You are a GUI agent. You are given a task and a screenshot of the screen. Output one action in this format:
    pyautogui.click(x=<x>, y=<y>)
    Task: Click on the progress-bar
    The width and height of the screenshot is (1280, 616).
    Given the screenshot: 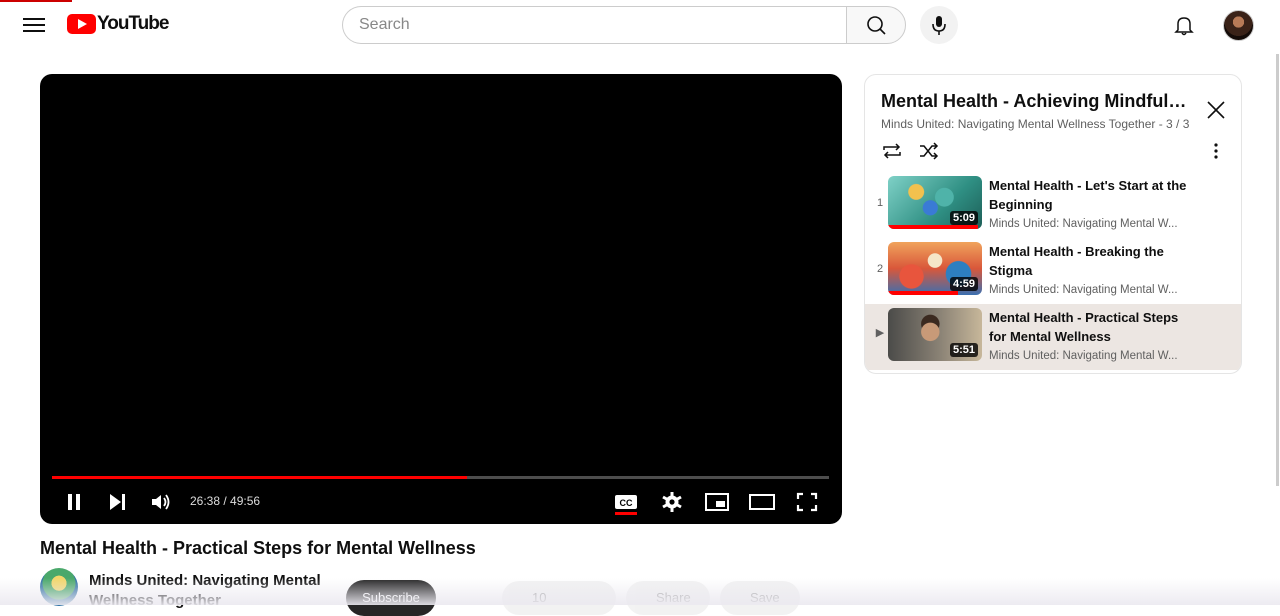 What is the action you would take?
    pyautogui.click(x=440, y=477)
    